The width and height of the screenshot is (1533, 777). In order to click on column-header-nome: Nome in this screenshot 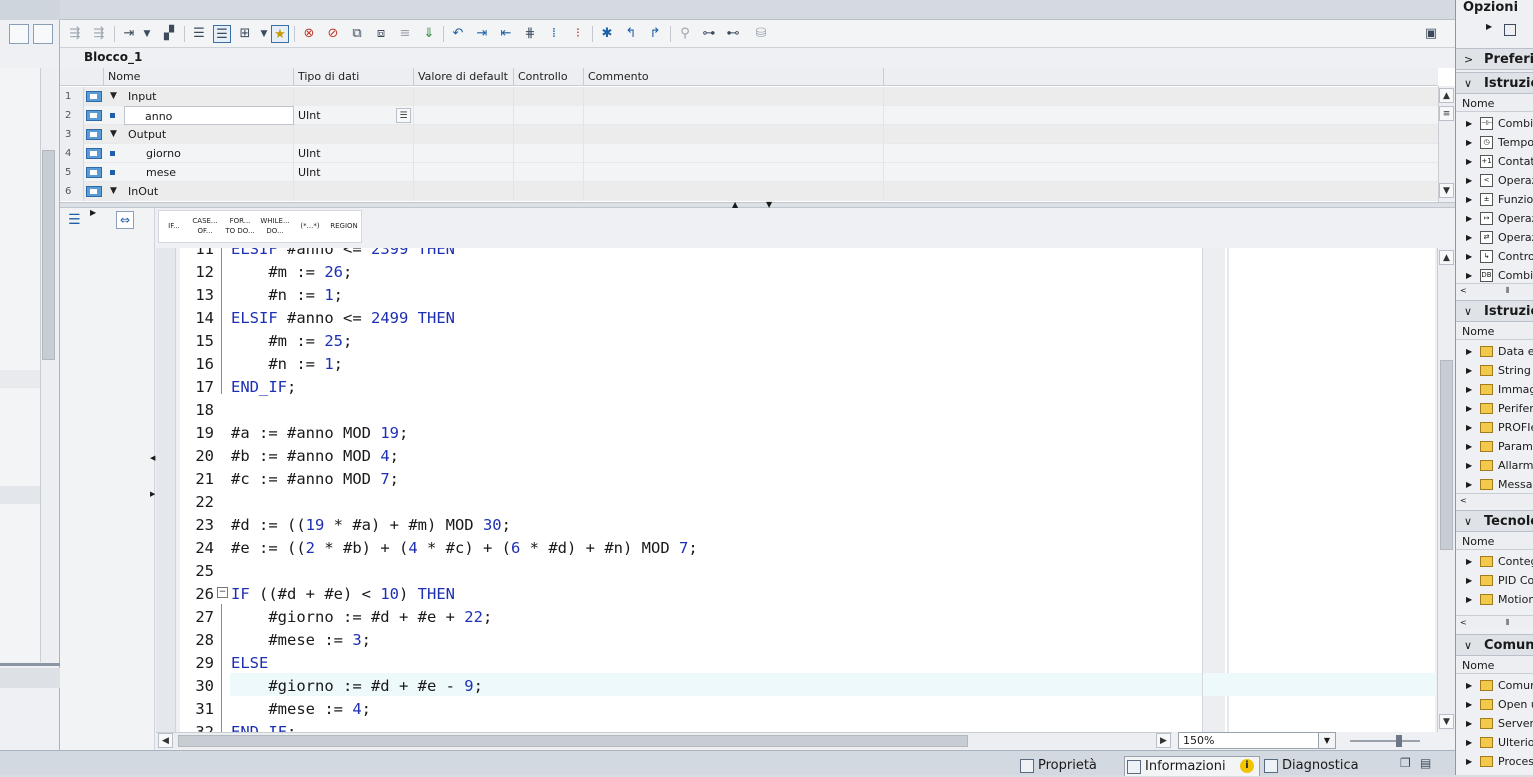, I will do `click(199, 77)`.